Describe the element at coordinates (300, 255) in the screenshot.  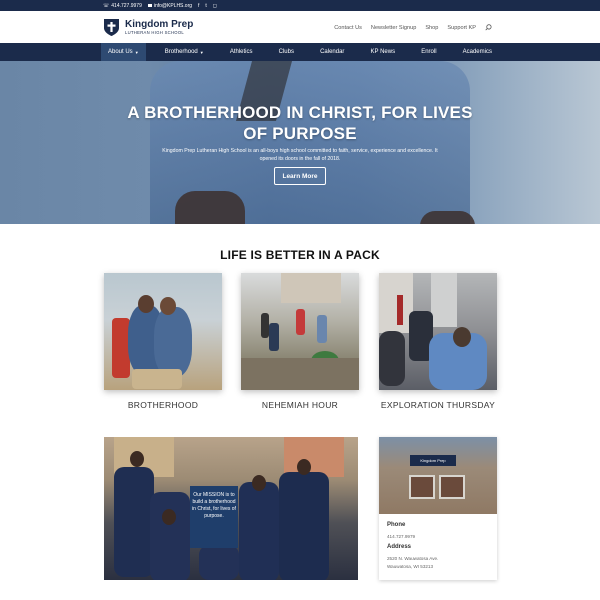
I see `section-title: LIFE IS BETTER IN A PACK` at that location.